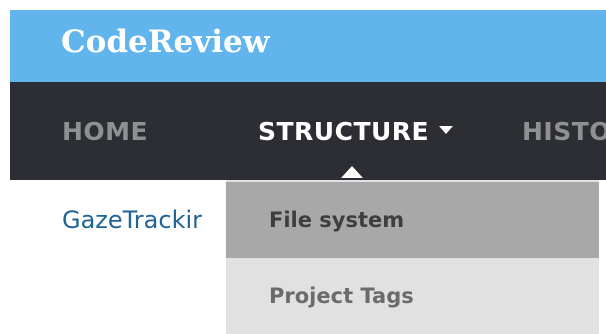  I want to click on nav-item-history: HISTO, so click(564, 131).